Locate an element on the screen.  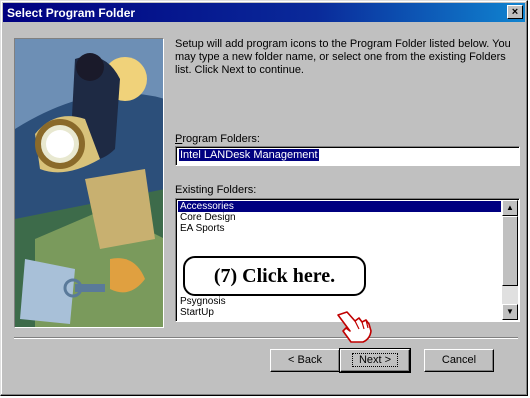
list-items-top: Accessories Core Design EA Sports is located at coordinates (339, 217).